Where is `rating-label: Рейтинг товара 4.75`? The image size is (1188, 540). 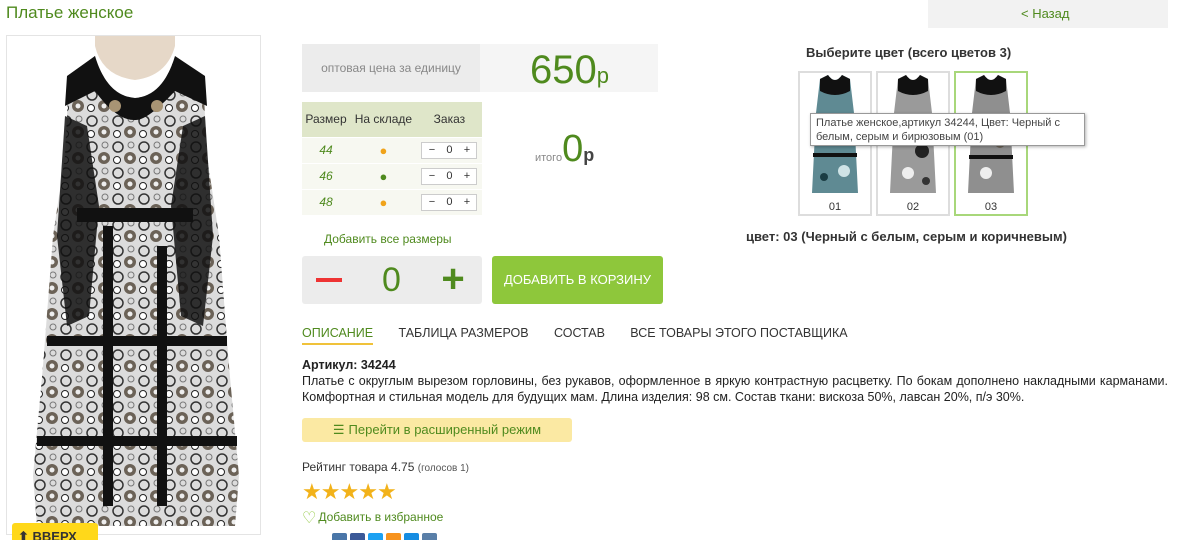 rating-label: Рейтинг товара 4.75 is located at coordinates (358, 467).